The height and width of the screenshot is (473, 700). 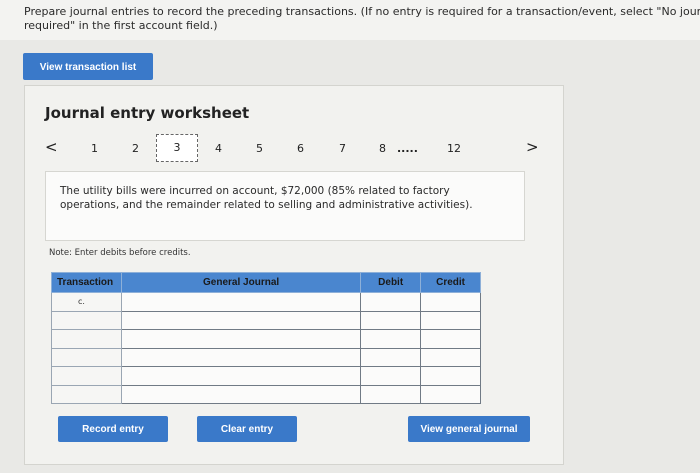 What do you see at coordinates (113, 429) in the screenshot?
I see `record-entry-button: Record entry` at bounding box center [113, 429].